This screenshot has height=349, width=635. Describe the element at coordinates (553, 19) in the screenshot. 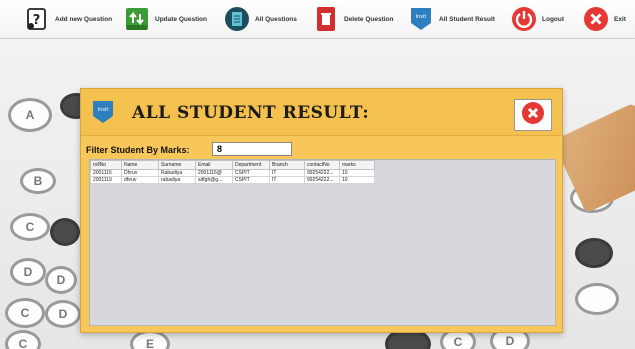

I see `logout-label: Logout` at that location.